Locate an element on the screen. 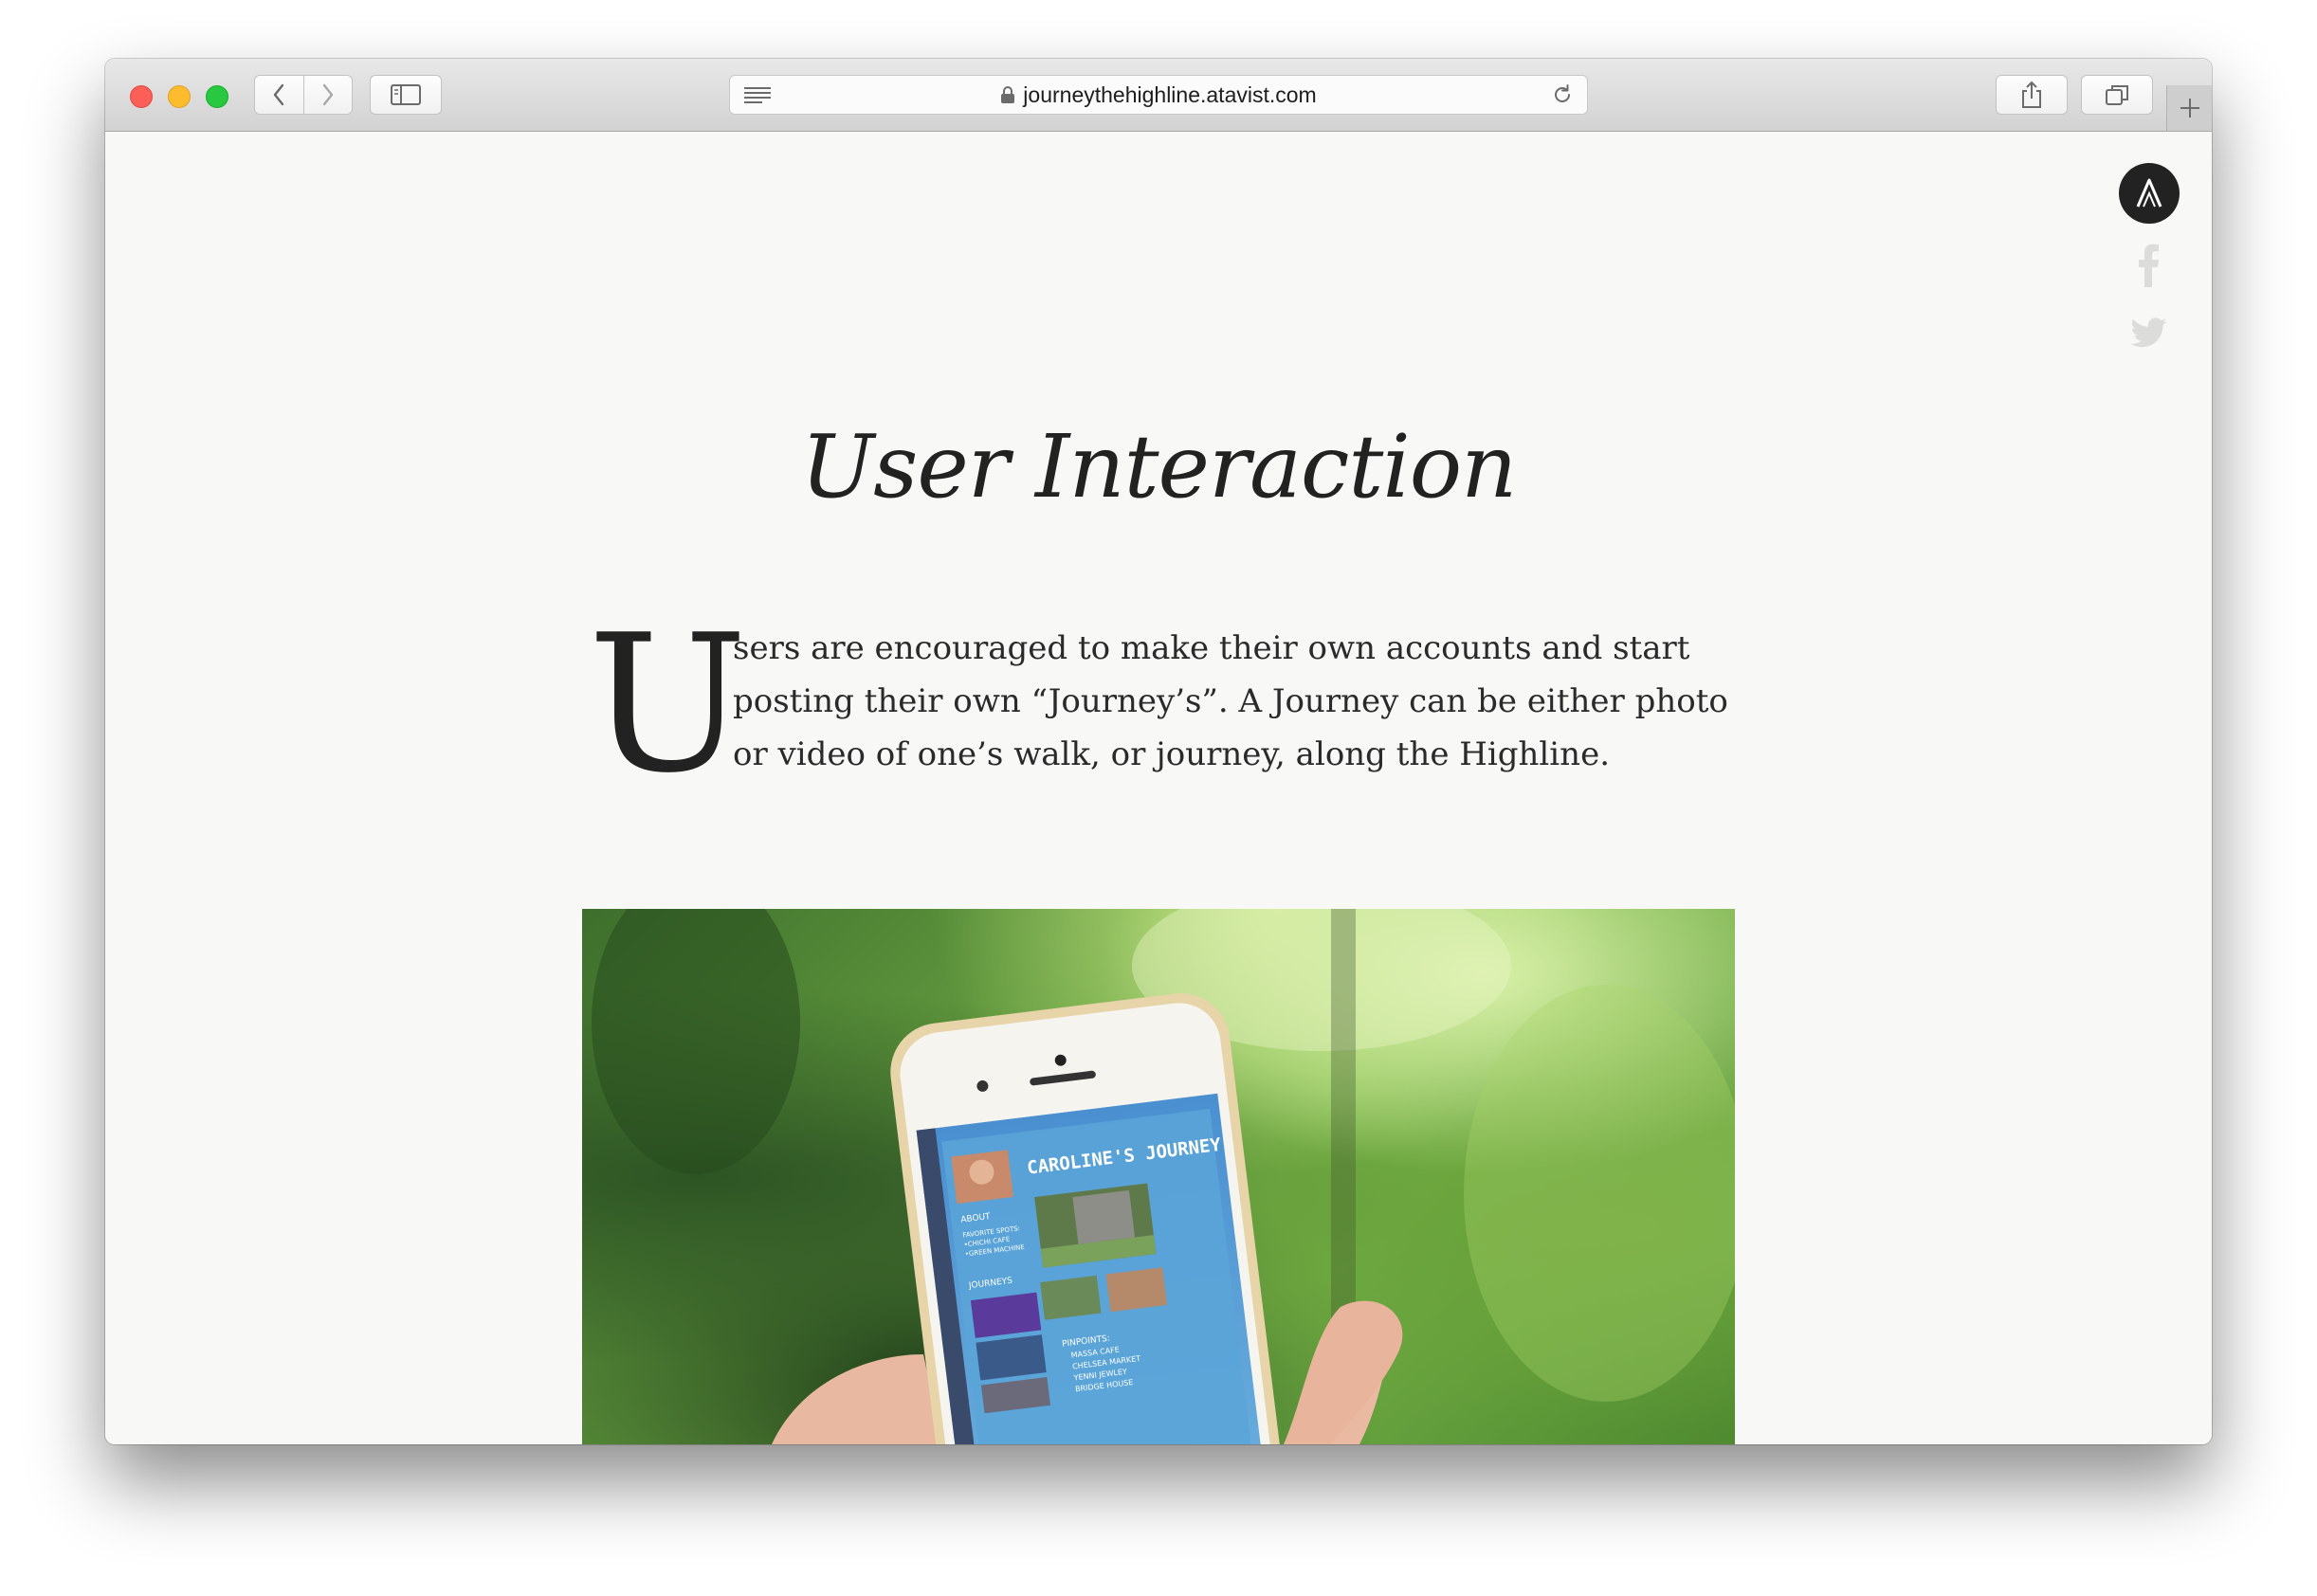 The image size is (2317, 1596). address-bar: journeythehighline.atavist.com is located at coordinates (1158, 95).